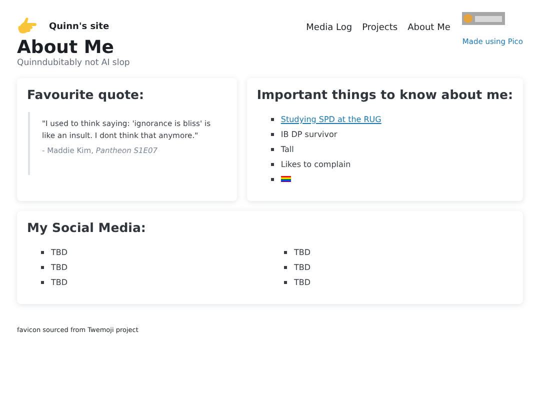 This screenshot has height=405, width=540. I want to click on fact-text: Tall, so click(287, 149).